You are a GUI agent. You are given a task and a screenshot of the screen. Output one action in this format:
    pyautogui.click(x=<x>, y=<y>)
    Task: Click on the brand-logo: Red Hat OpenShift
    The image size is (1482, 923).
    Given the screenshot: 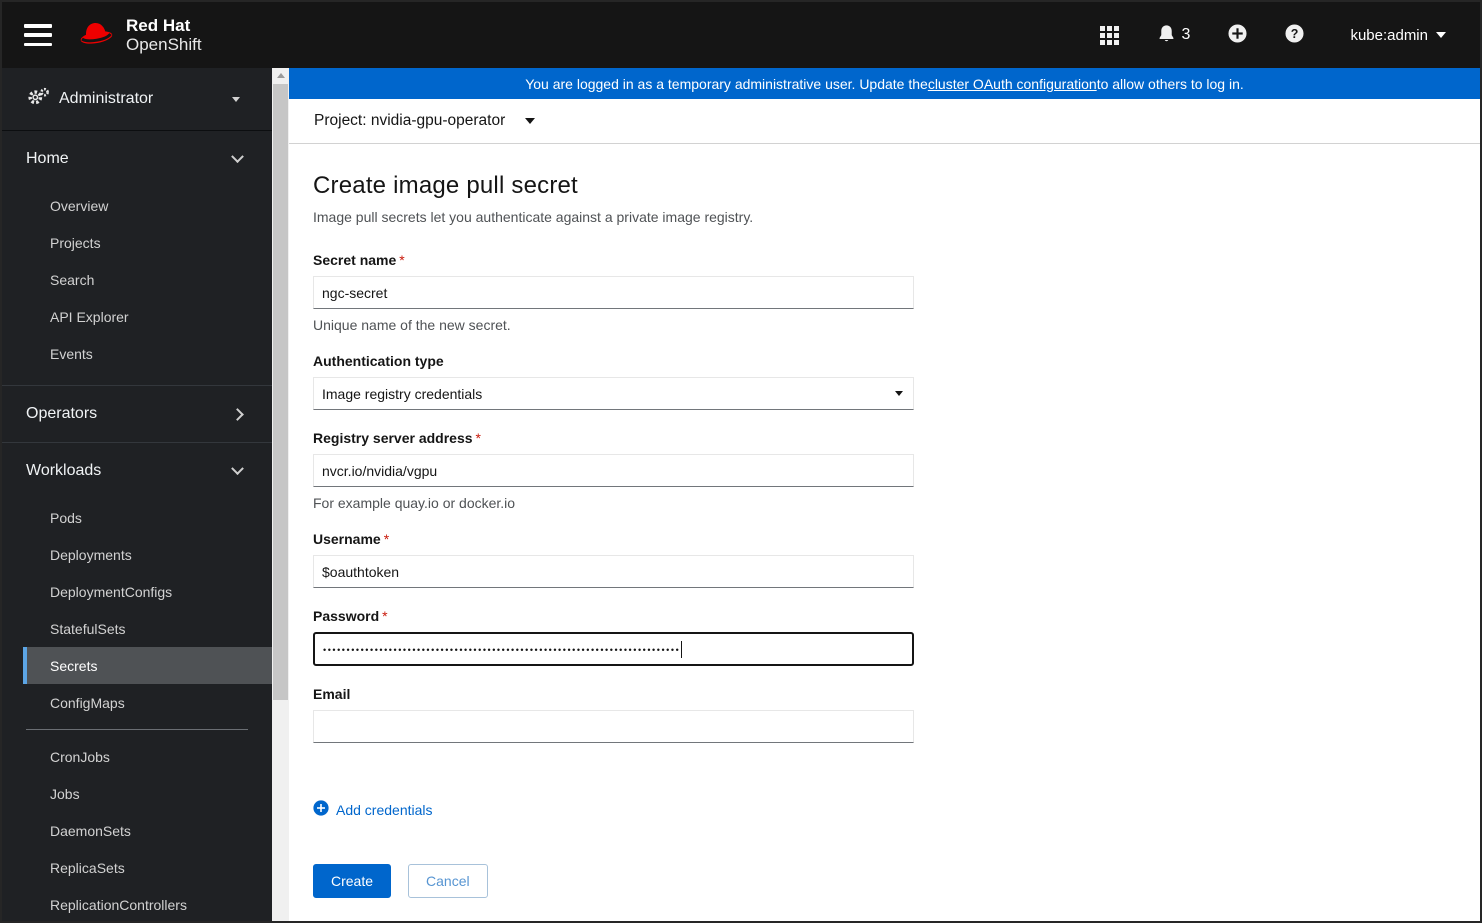 What is the action you would take?
    pyautogui.click(x=138, y=35)
    